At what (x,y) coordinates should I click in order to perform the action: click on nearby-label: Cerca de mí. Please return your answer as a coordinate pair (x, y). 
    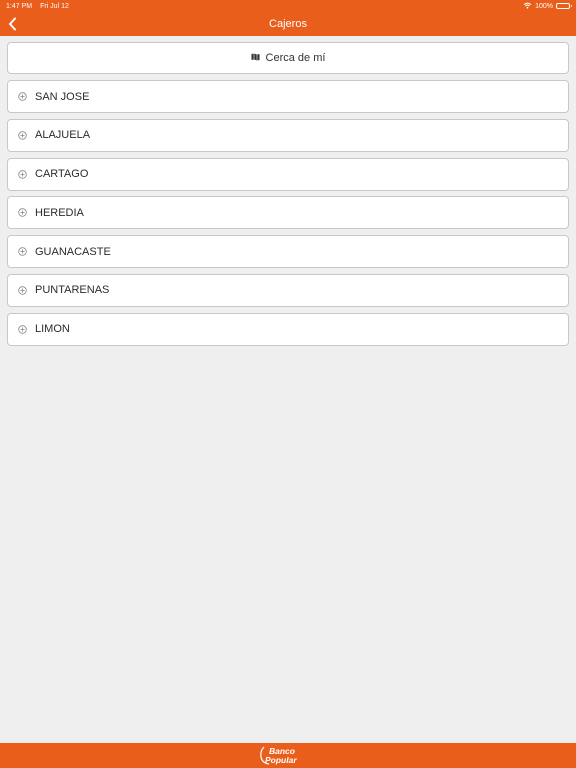
    Looking at the image, I should click on (295, 58).